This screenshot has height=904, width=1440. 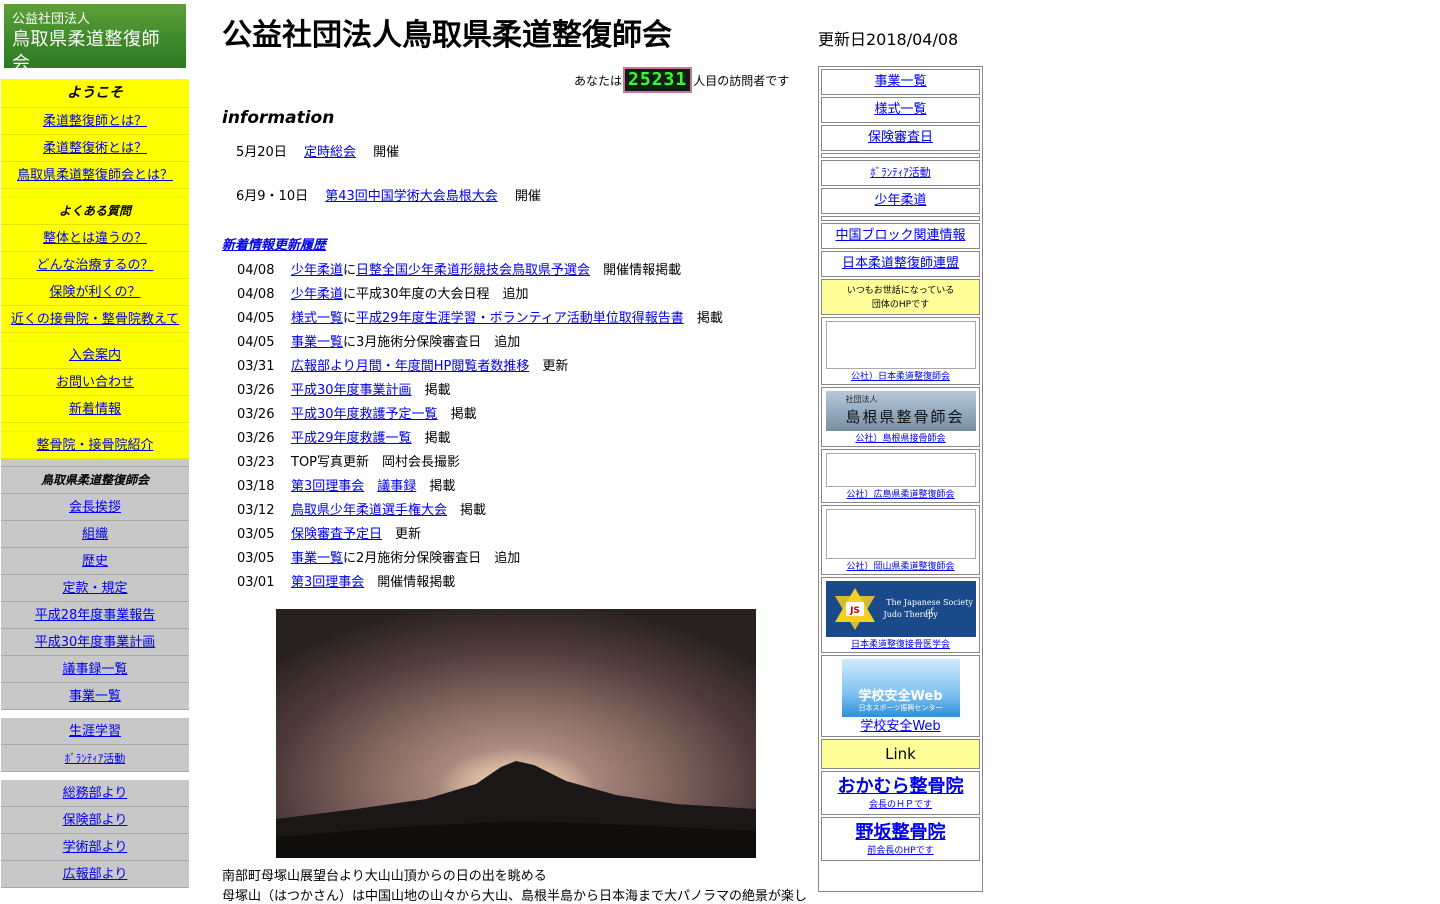 I want to click on banner-caption-link: 公社）岡山県柔道整復師会, so click(x=900, y=567).